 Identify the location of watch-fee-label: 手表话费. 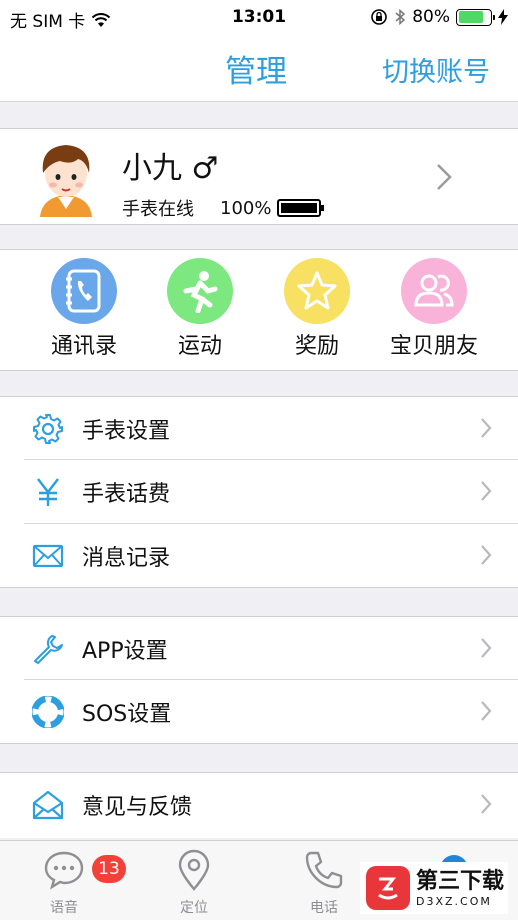
(126, 494).